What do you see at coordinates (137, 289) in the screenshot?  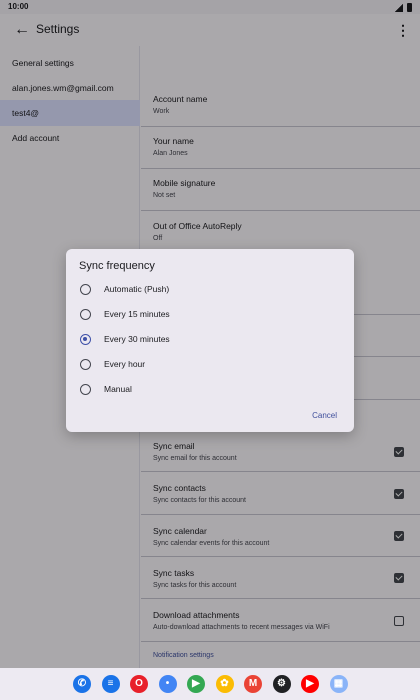 I see `option-label: Automatic (Push)` at bounding box center [137, 289].